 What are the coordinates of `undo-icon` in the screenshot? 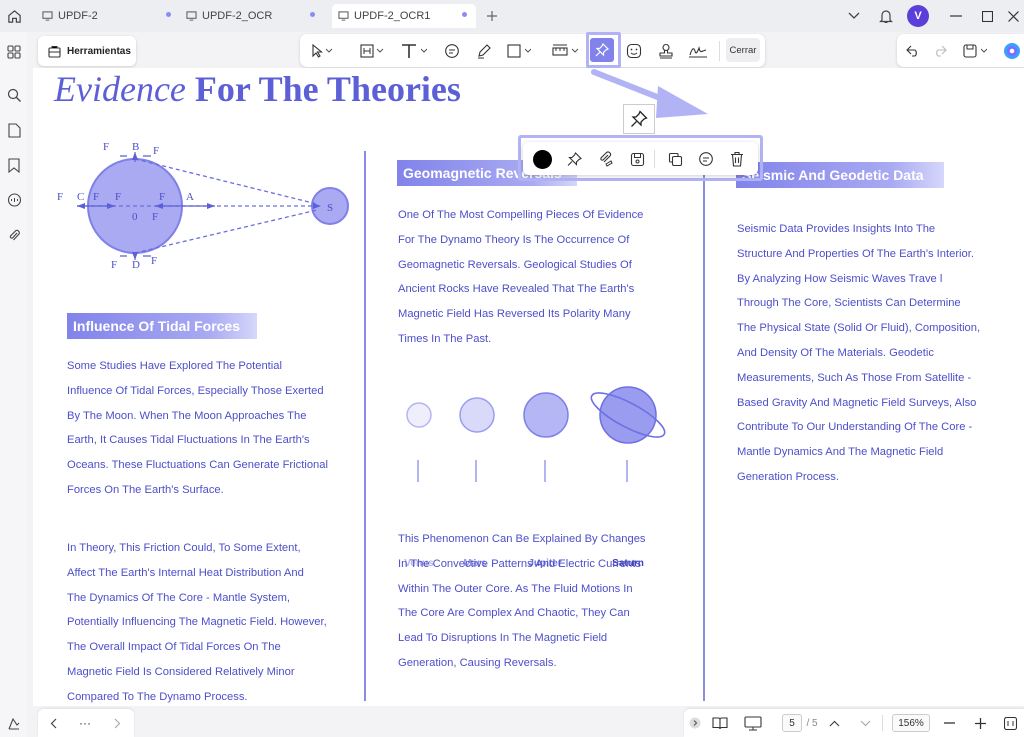 It's located at (913, 51).